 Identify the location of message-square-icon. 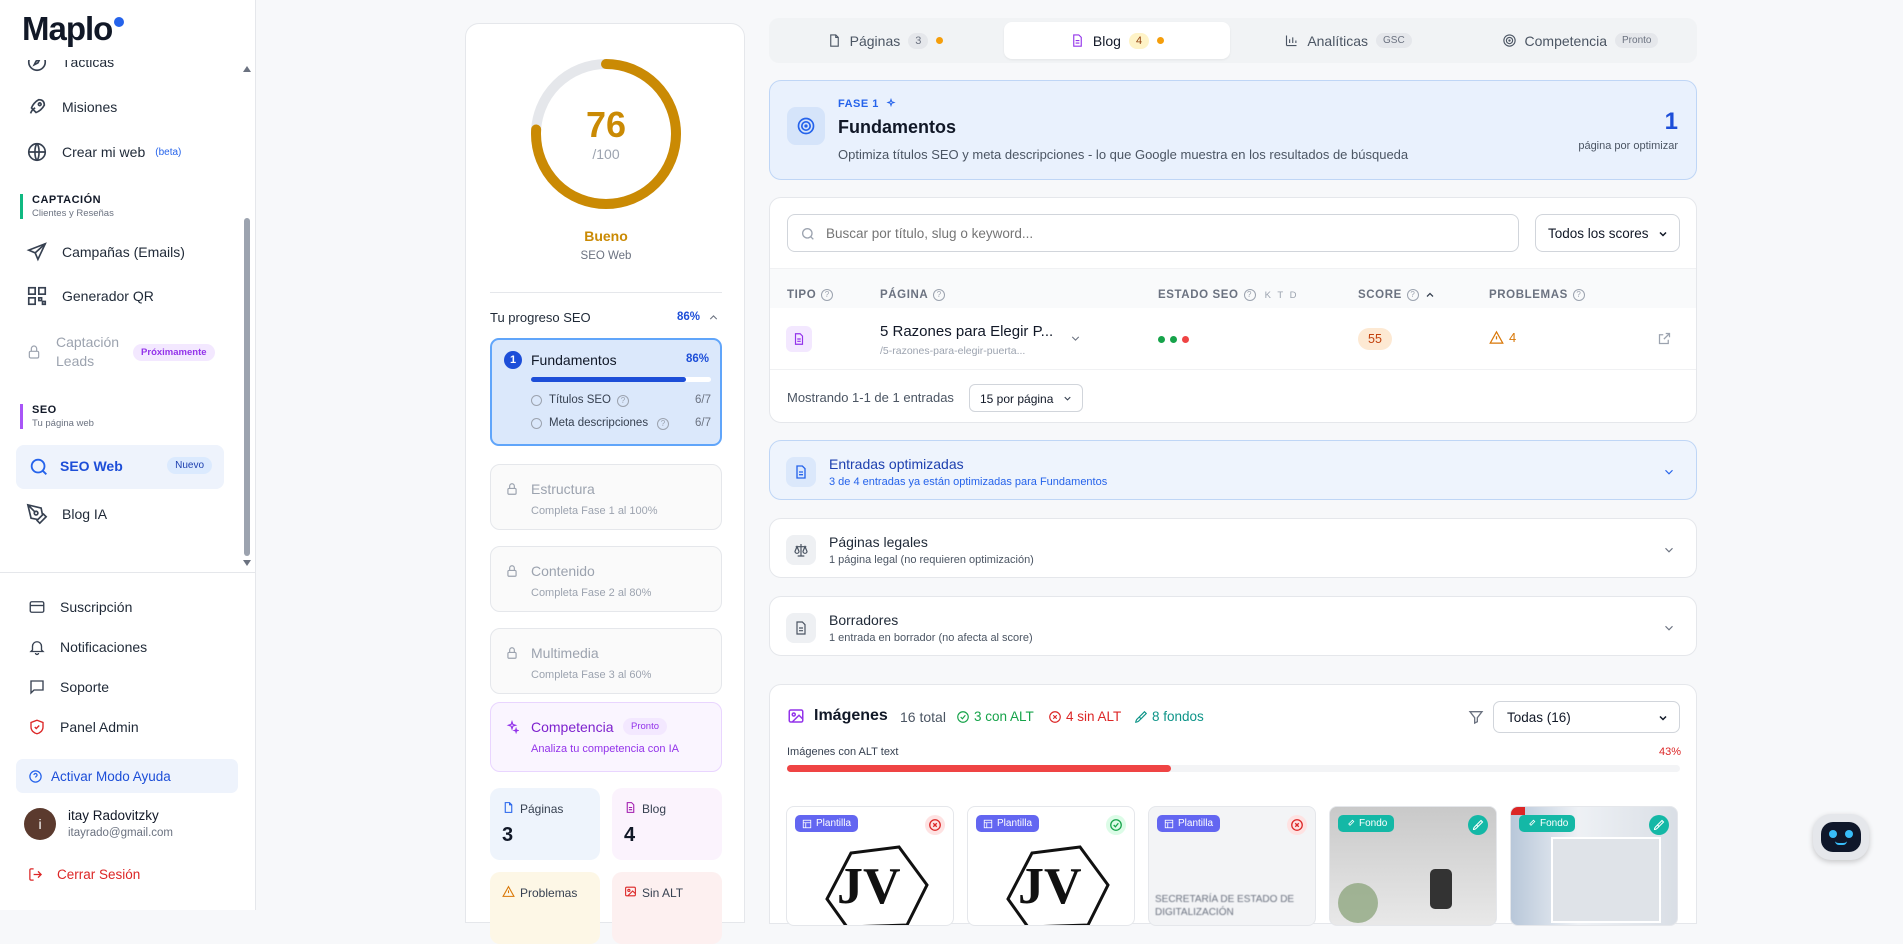
(37, 687).